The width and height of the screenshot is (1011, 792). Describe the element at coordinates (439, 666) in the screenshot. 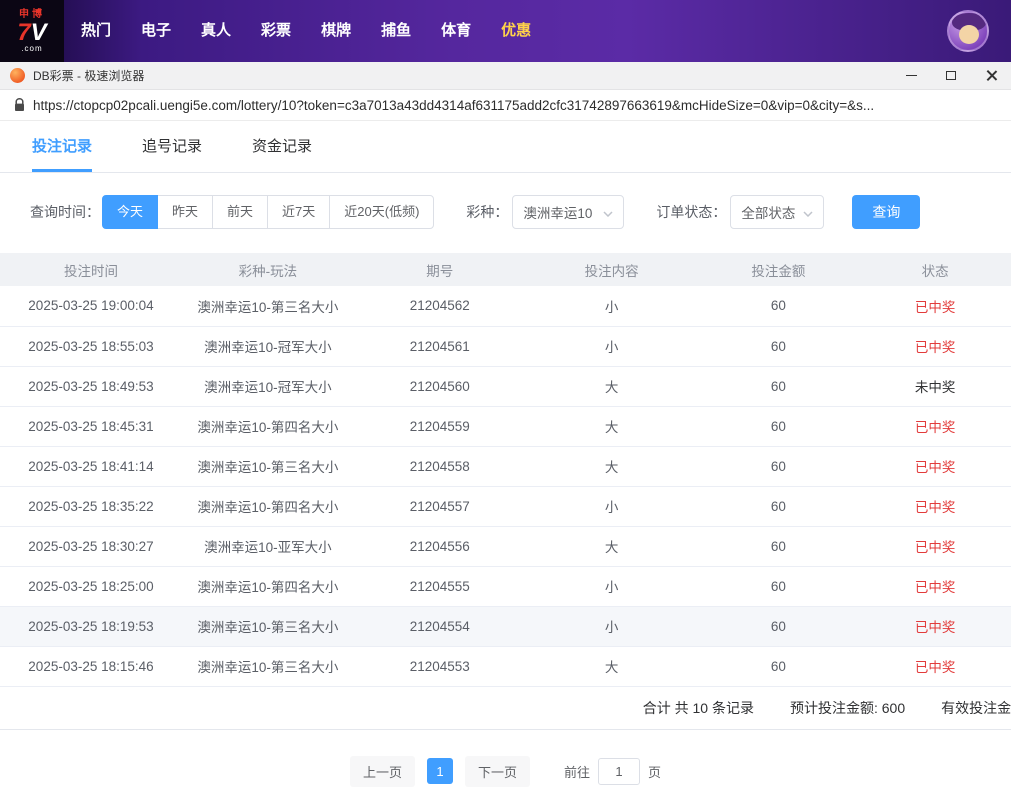

I see `cell-issue: 21204553` at that location.